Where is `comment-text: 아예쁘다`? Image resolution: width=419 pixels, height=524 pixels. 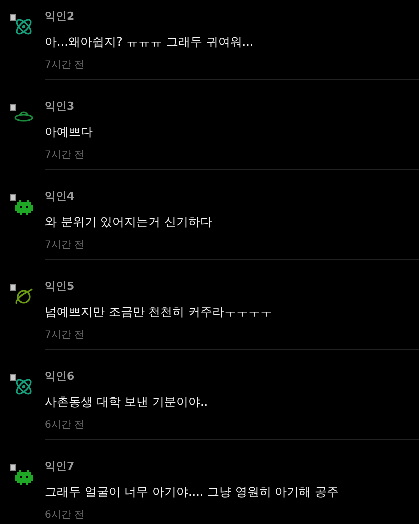 comment-text: 아예쁘다 is located at coordinates (69, 132).